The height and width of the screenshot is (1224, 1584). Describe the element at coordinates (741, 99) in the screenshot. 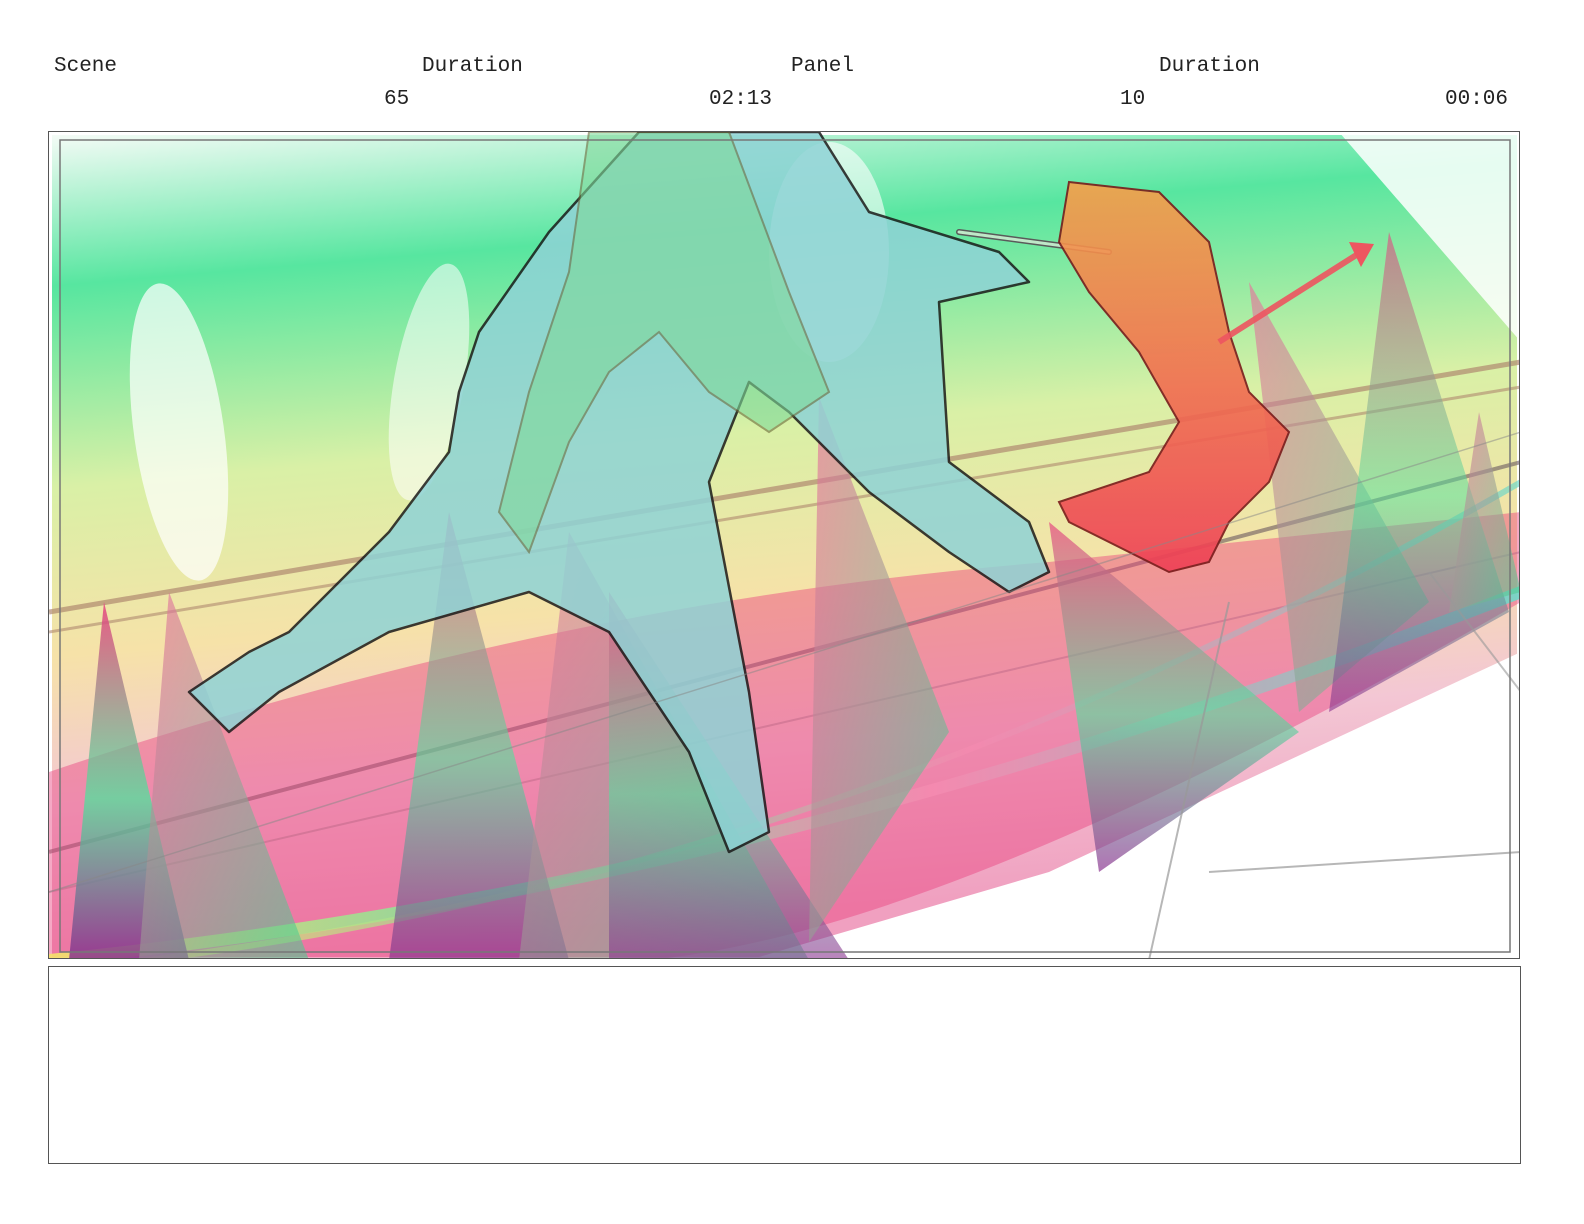

I see `scene-duration-value: 02:13` at that location.